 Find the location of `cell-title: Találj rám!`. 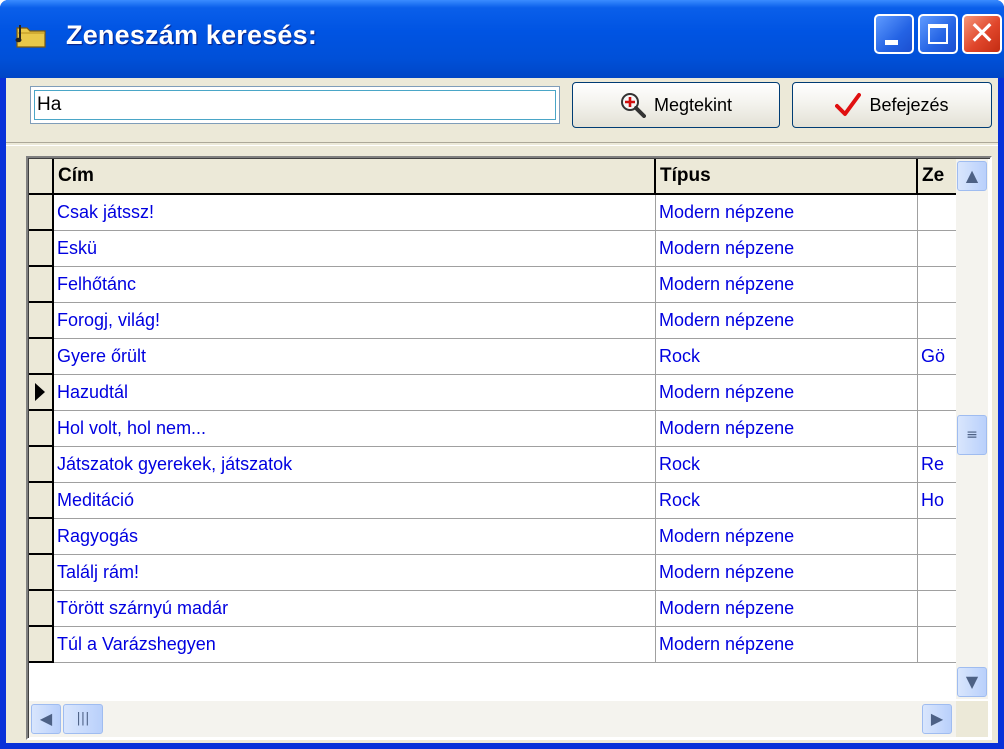

cell-title: Találj rám! is located at coordinates (355, 573).